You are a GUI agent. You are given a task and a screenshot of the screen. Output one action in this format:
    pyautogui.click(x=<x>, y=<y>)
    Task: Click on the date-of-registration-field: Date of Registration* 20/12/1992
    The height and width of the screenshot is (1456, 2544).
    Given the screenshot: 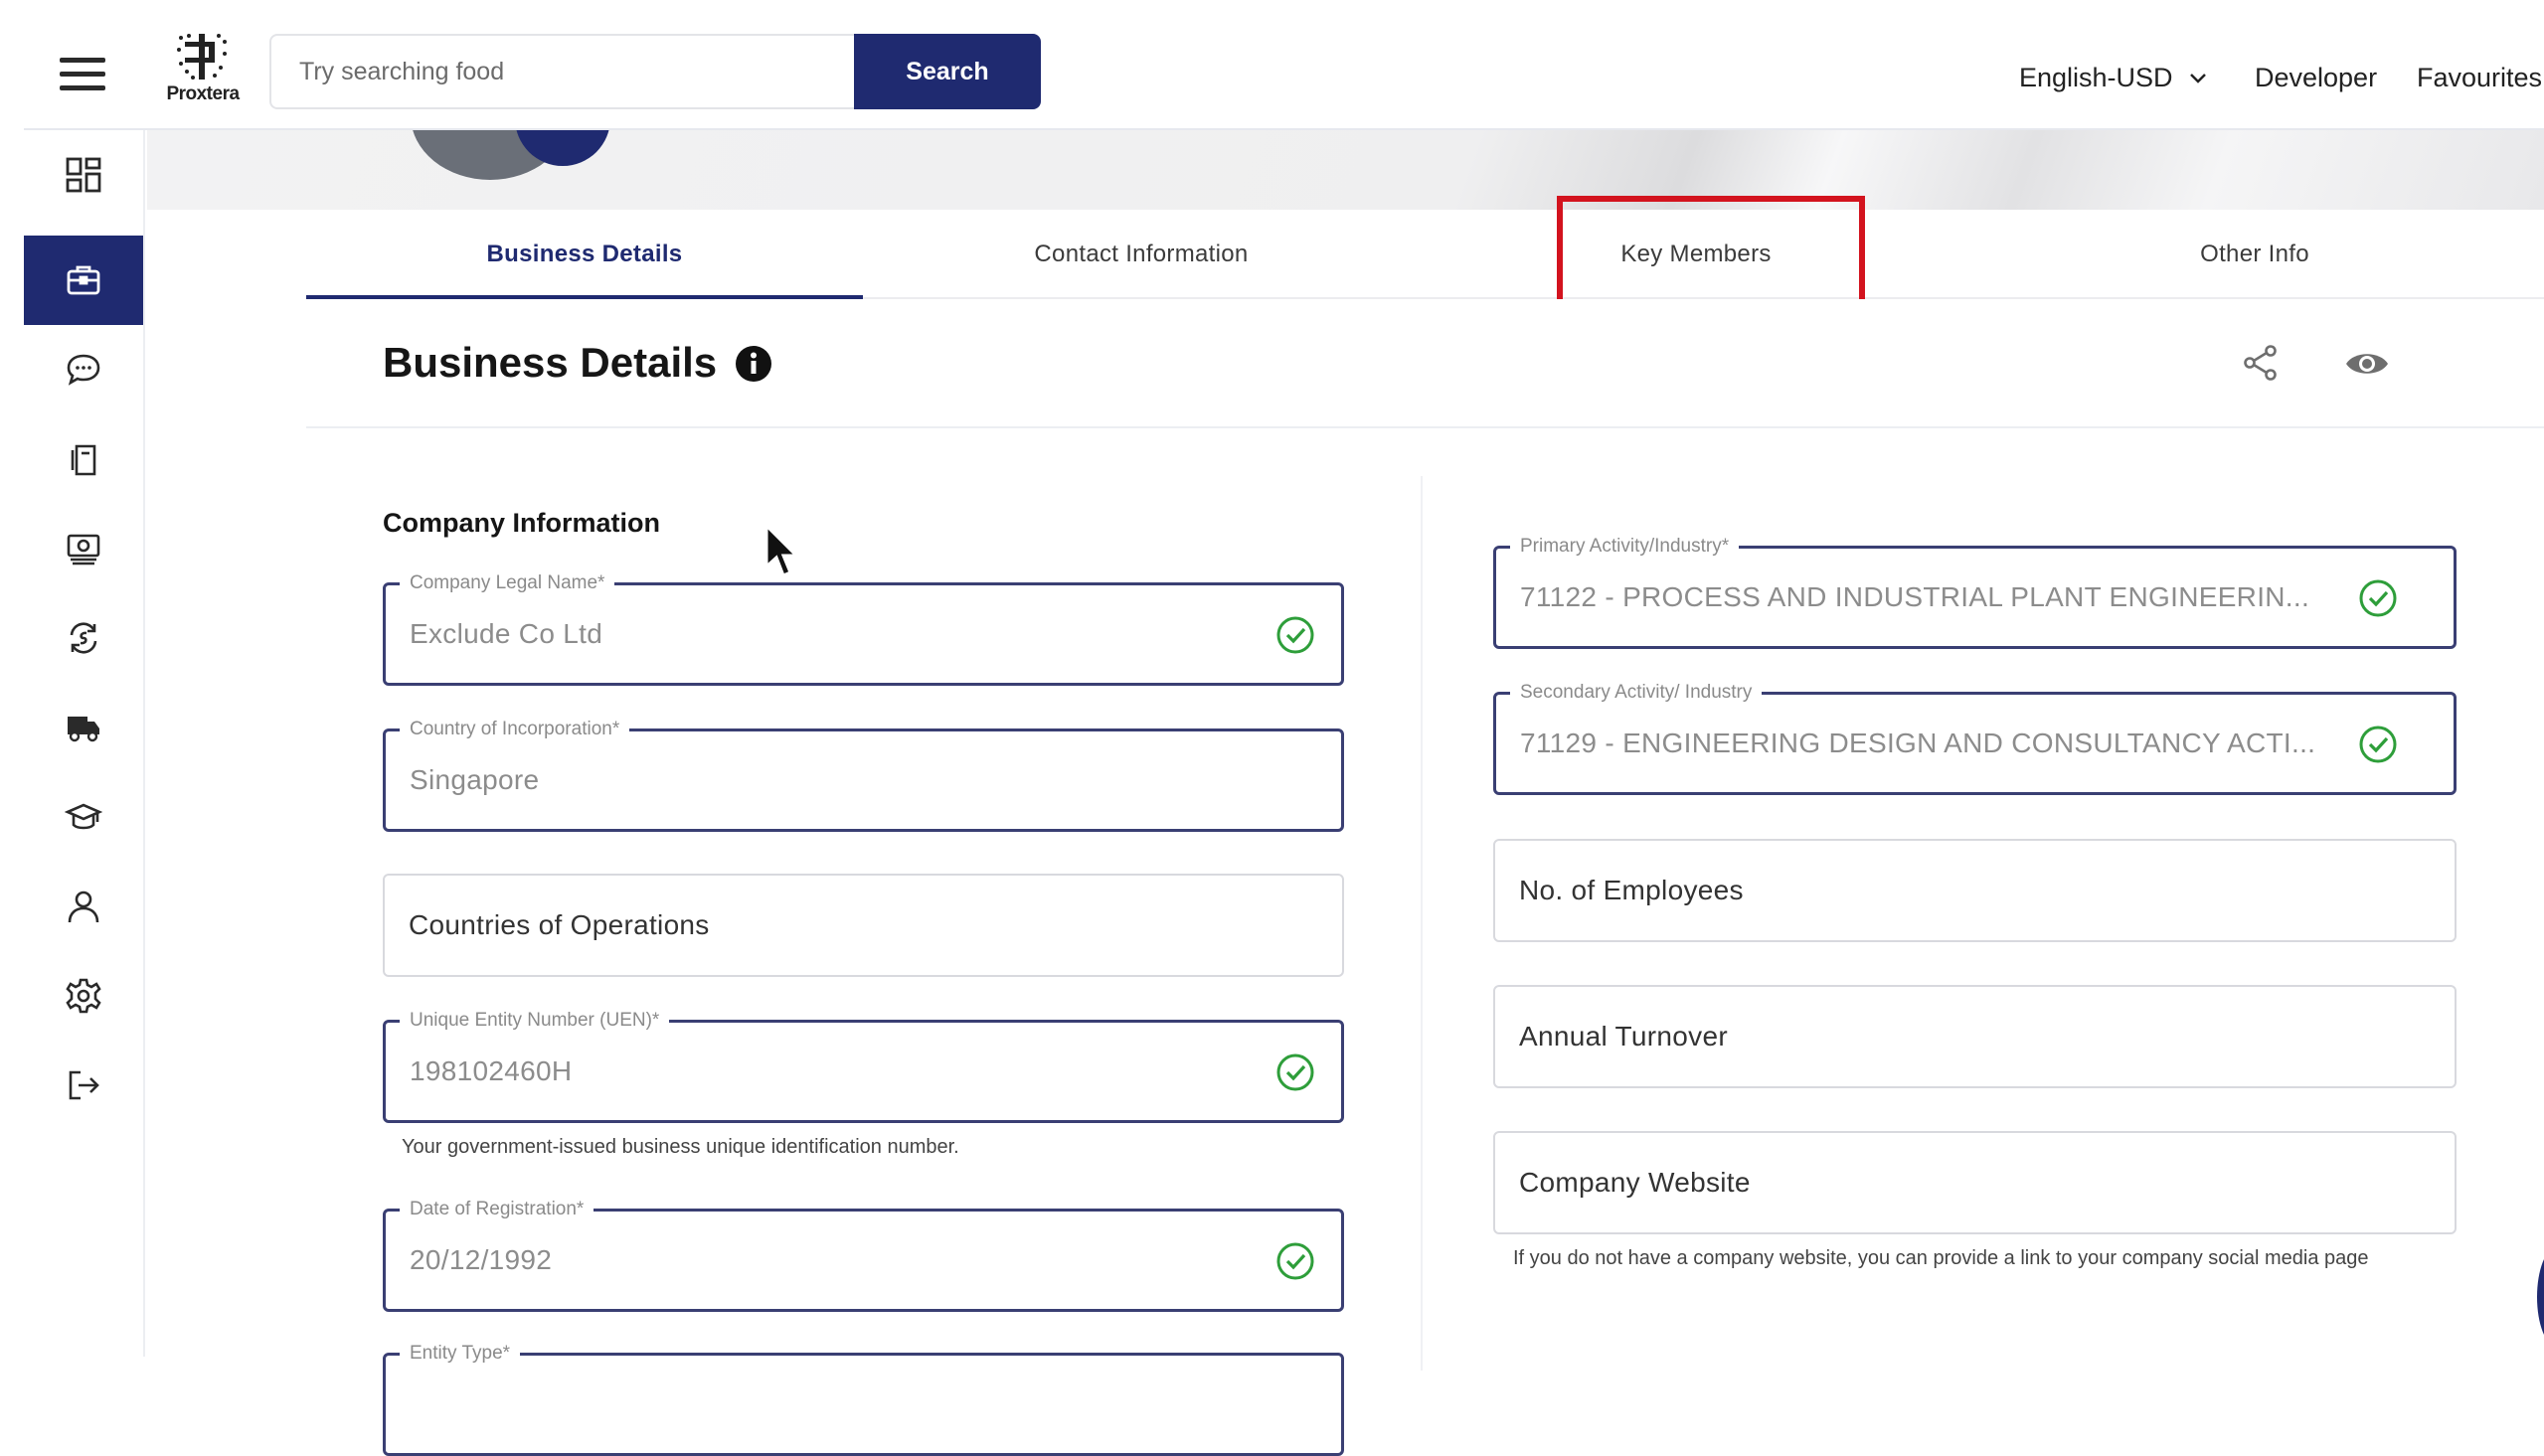 What is the action you would take?
    pyautogui.click(x=863, y=1255)
    